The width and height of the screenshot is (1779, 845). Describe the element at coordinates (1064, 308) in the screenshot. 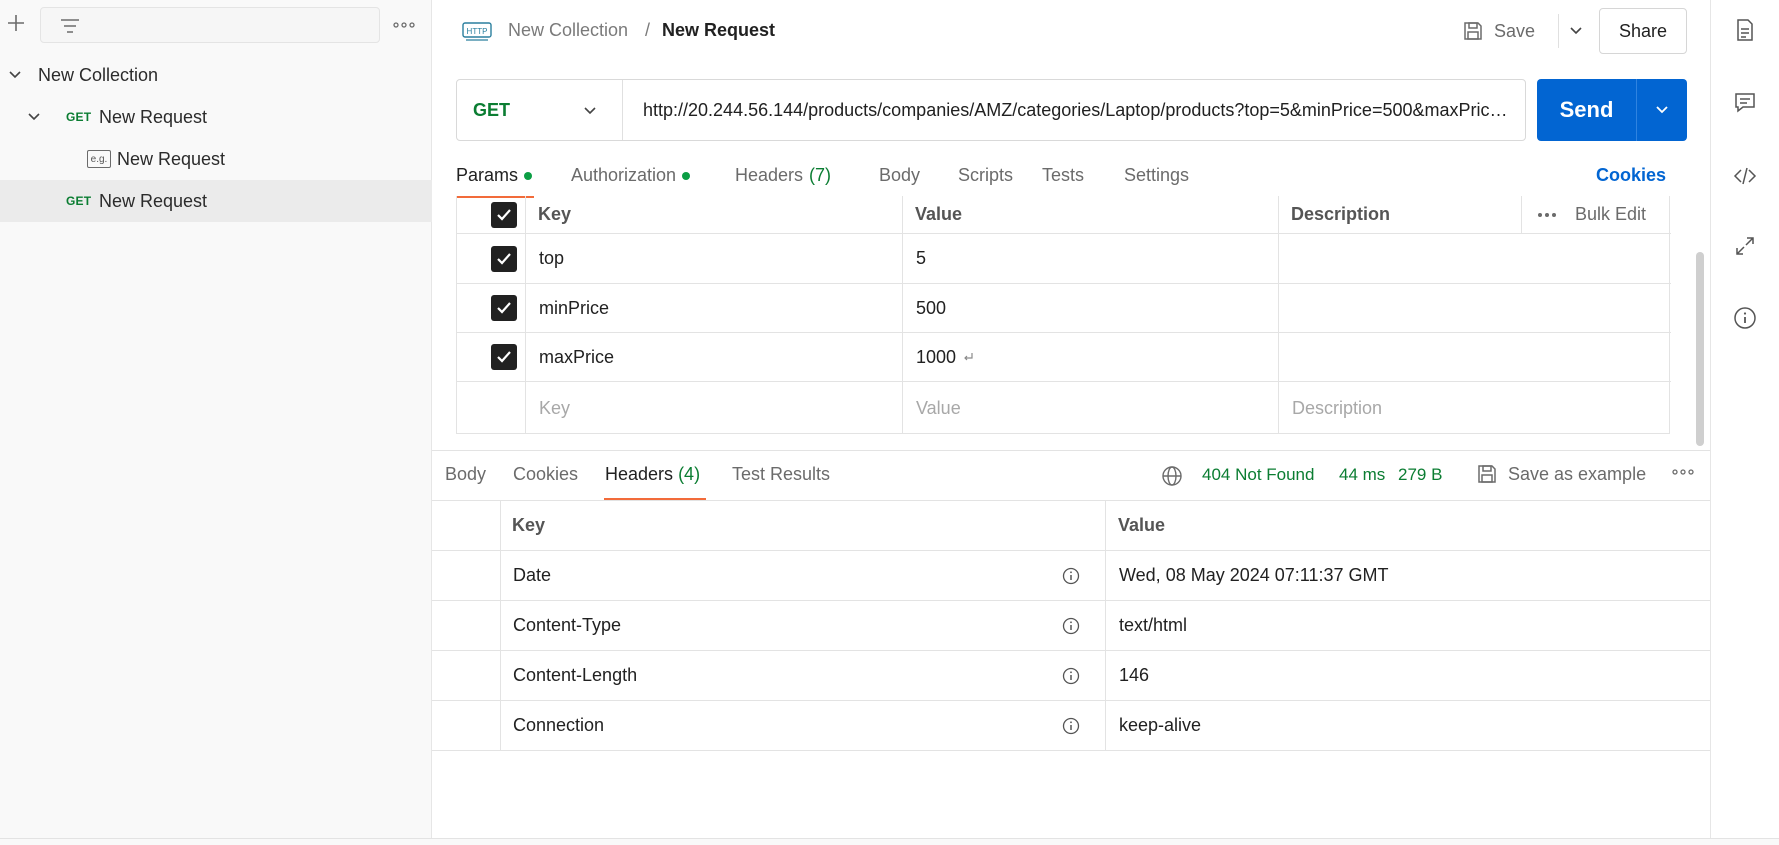

I see `table-row: minPrice 500` at that location.